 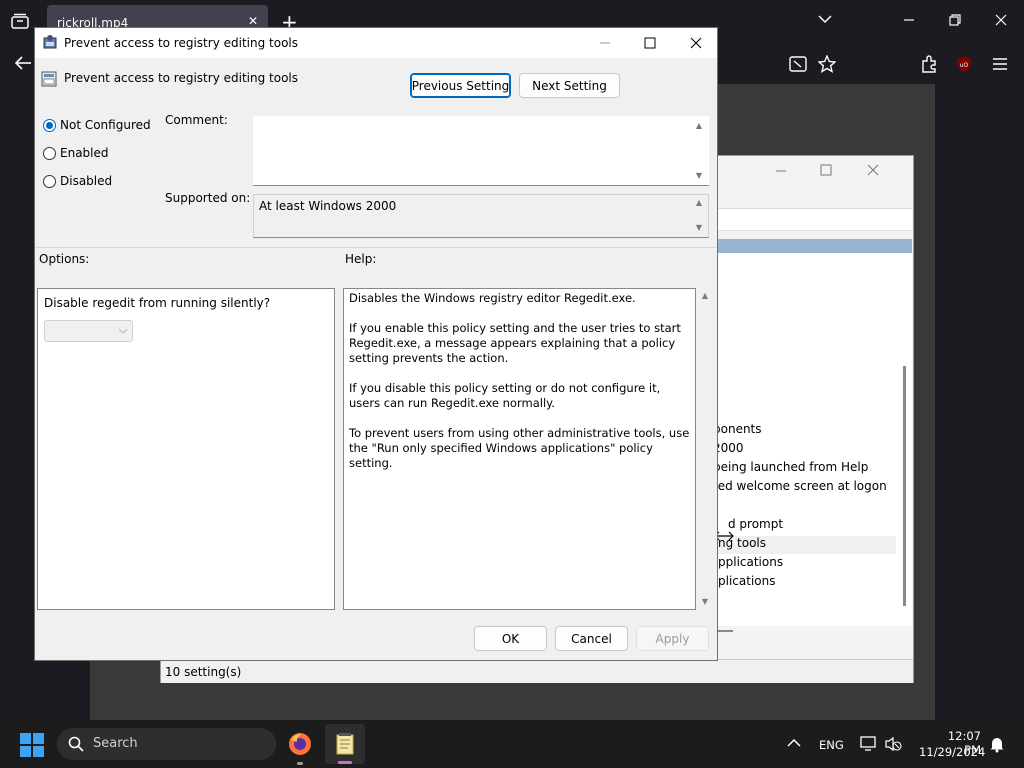 I want to click on notepad-active-indicator, so click(x=345, y=762).